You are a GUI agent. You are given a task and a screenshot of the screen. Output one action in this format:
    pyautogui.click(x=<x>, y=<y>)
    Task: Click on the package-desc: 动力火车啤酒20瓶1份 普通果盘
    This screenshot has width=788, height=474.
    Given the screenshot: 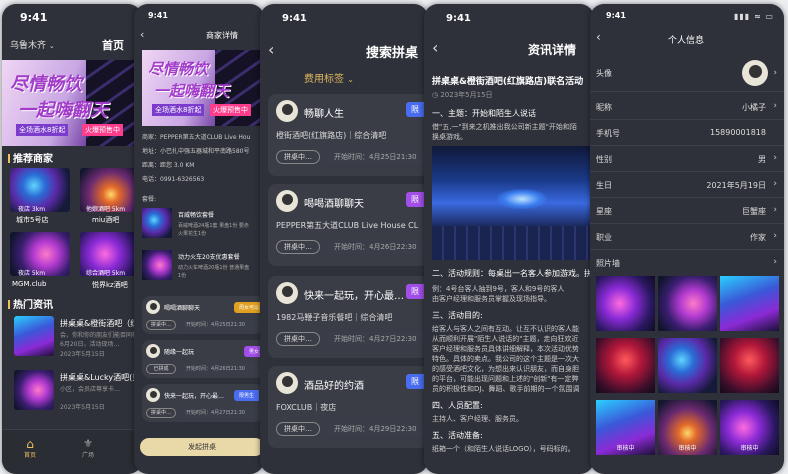 What is the action you would take?
    pyautogui.click(x=214, y=268)
    